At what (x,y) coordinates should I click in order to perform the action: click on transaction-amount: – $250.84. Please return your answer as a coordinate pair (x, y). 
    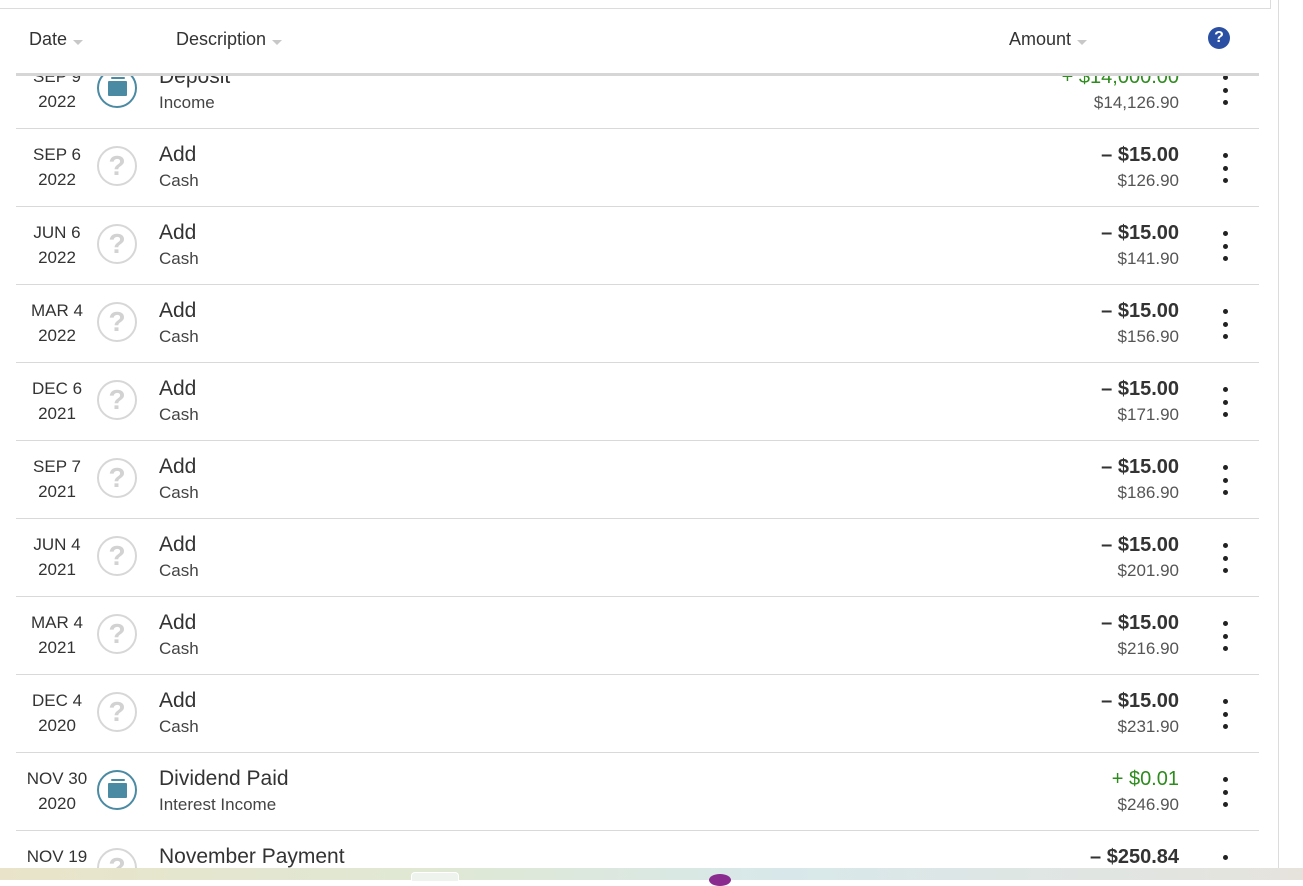
    Looking at the image, I should click on (1134, 856).